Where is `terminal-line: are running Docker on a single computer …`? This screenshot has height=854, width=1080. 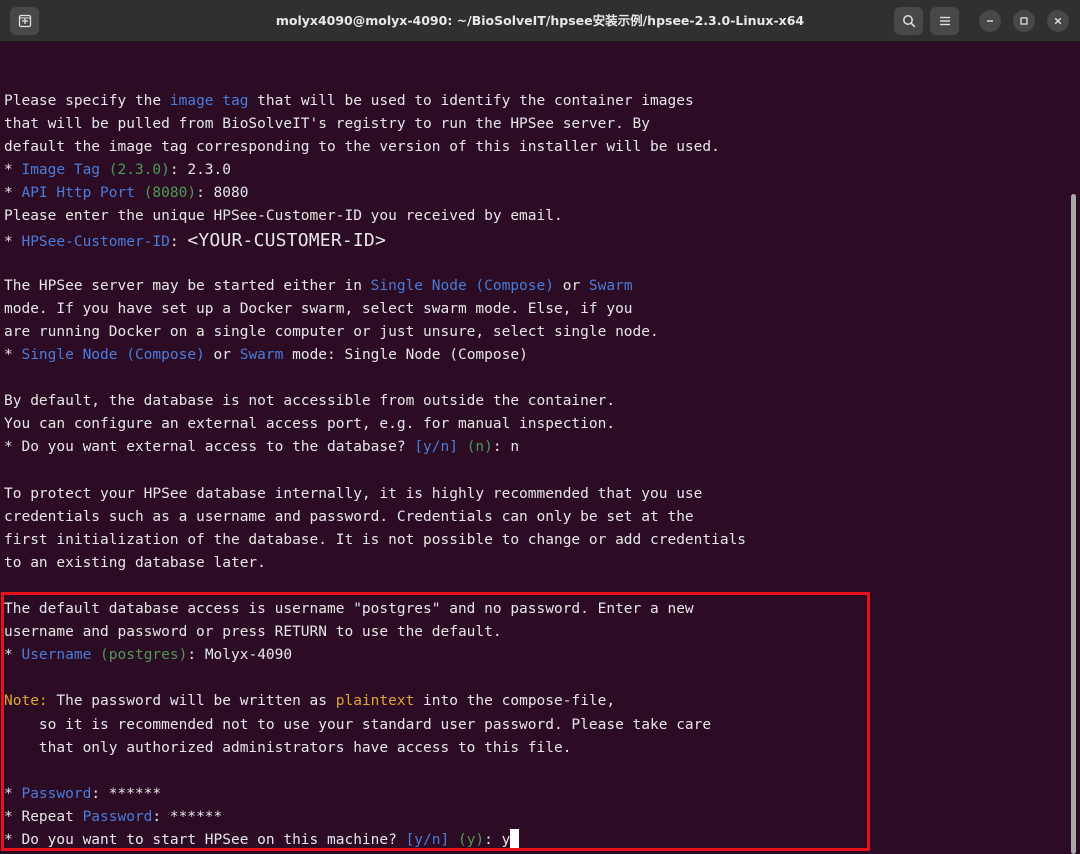
terminal-line: are running Docker on a single computer … is located at coordinates (375, 332).